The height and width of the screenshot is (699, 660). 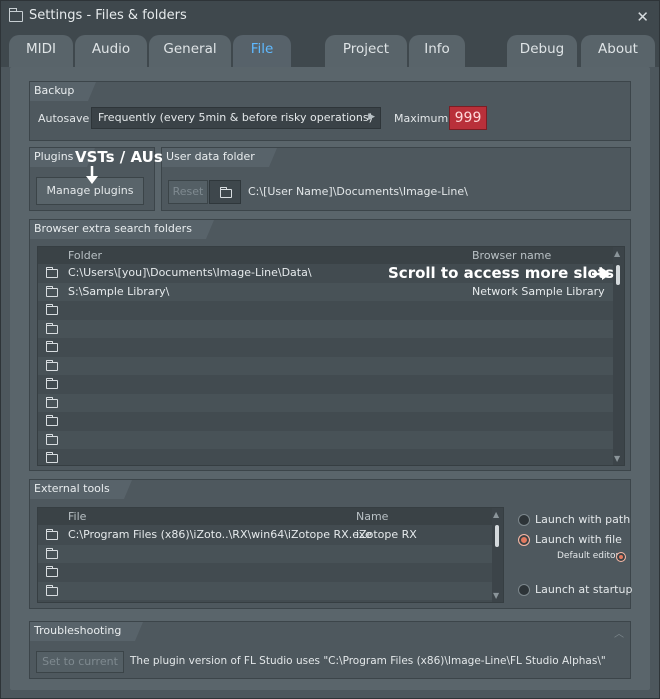 I want to click on table-row: S:\Sample Library\ Network Sample Library, so click(x=326, y=292).